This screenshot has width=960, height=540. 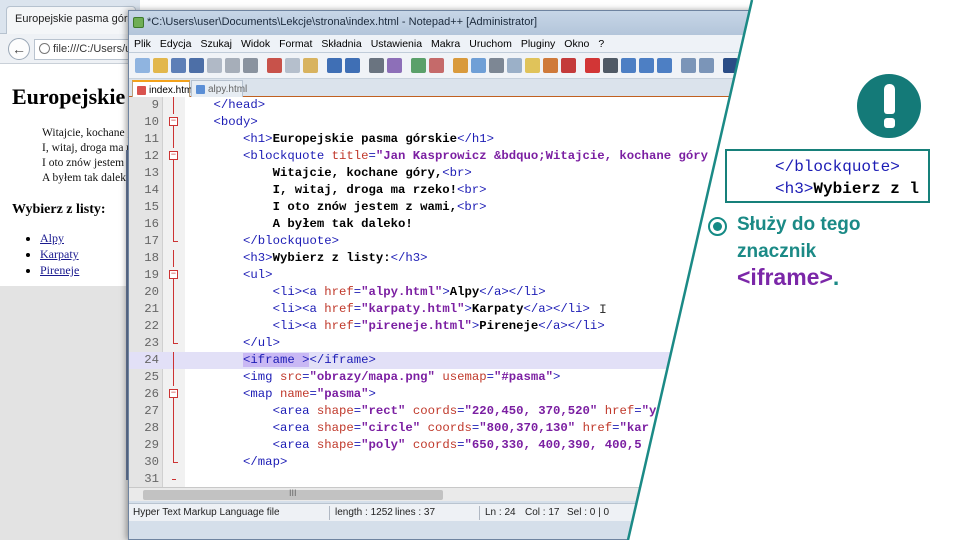 What do you see at coordinates (19, 49) in the screenshot?
I see `back-arrow-icon: ←` at bounding box center [19, 49].